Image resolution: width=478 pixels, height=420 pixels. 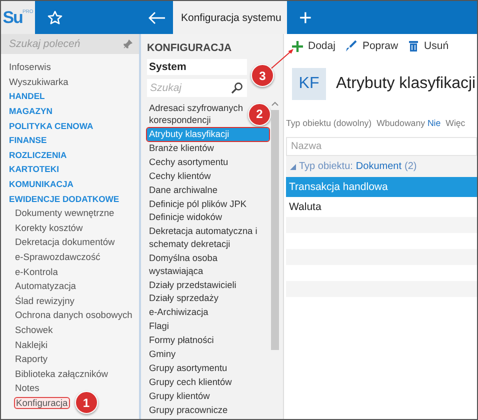 I want to click on star-icon, so click(x=55, y=18).